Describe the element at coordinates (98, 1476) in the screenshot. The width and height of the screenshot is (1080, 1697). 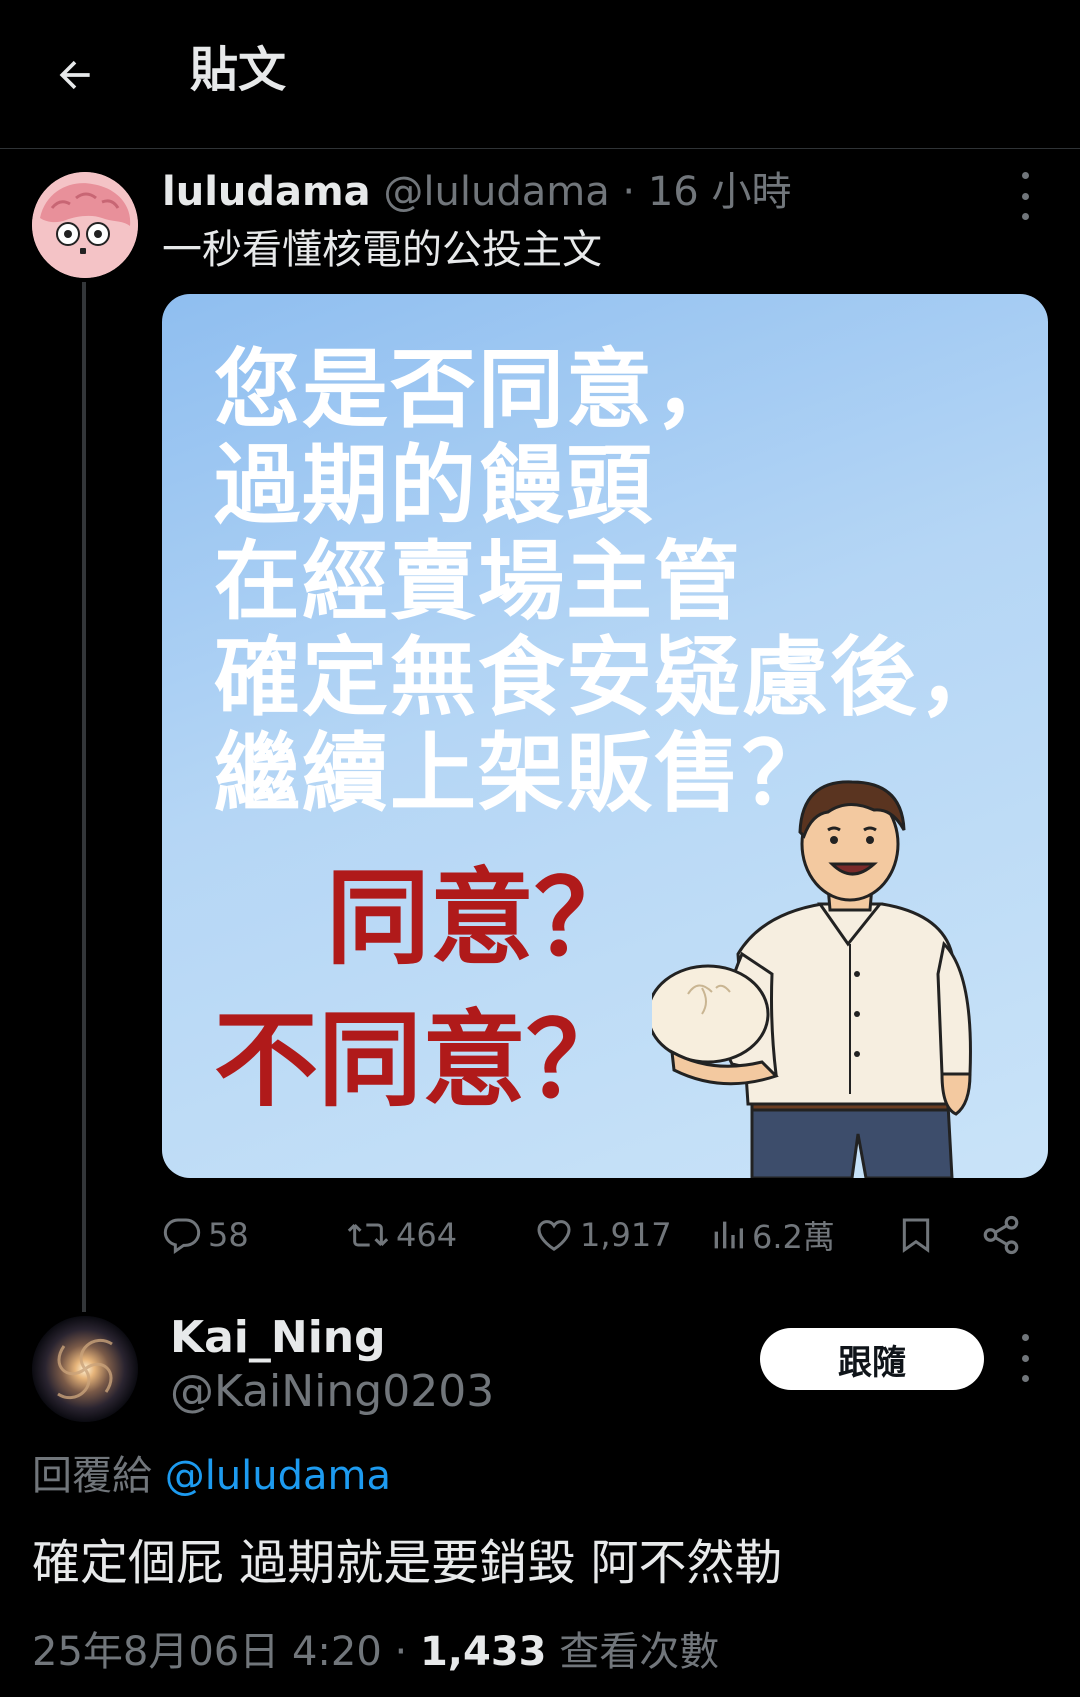
I see `reply-to-prefix: 回覆給` at that location.